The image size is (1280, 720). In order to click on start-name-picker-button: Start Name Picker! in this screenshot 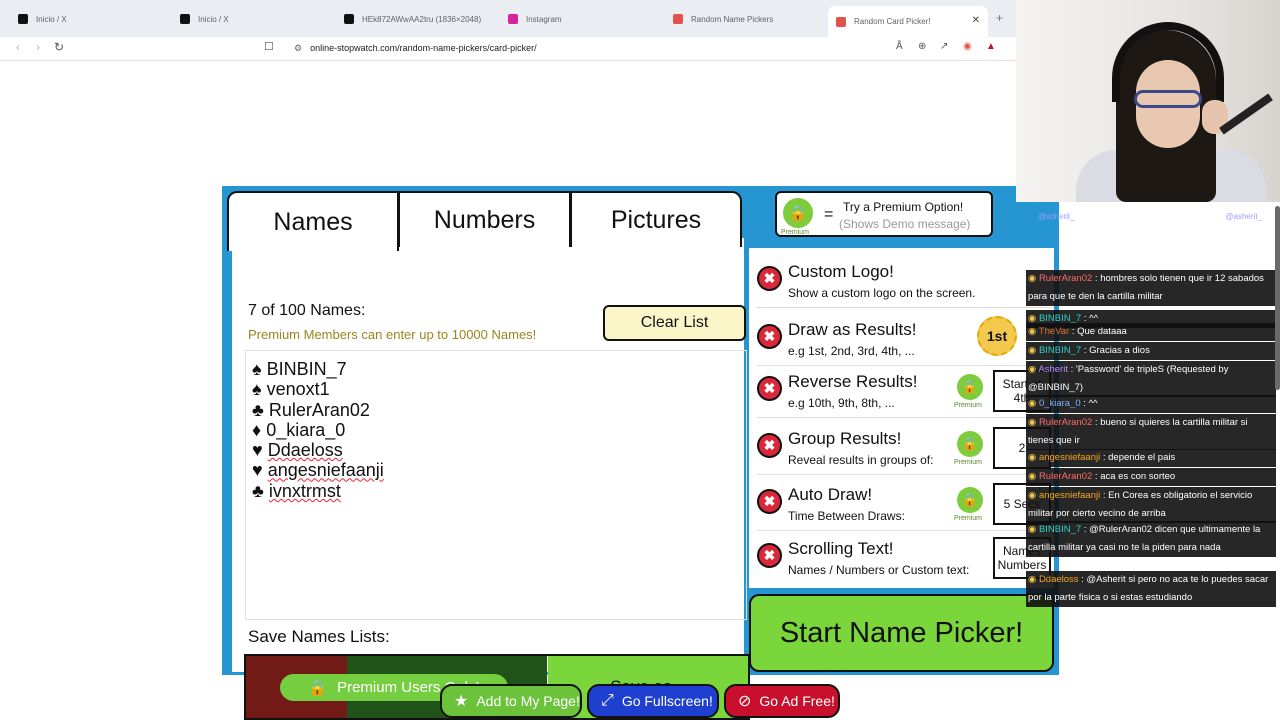, I will do `click(901, 633)`.